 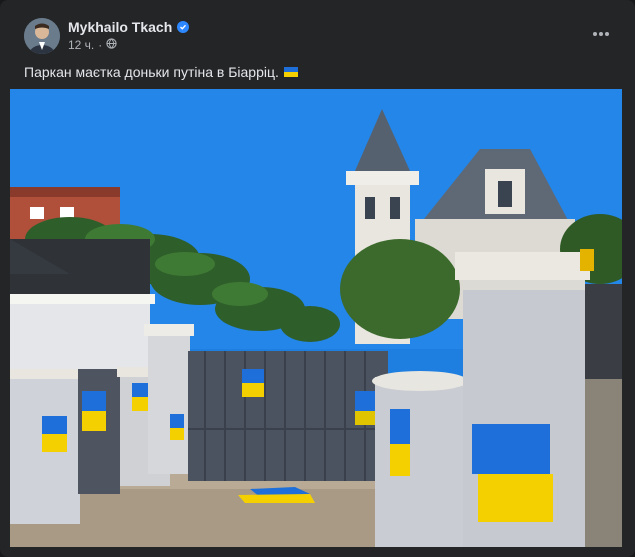 What do you see at coordinates (81, 45) in the screenshot?
I see `post-time: 12 ч.` at bounding box center [81, 45].